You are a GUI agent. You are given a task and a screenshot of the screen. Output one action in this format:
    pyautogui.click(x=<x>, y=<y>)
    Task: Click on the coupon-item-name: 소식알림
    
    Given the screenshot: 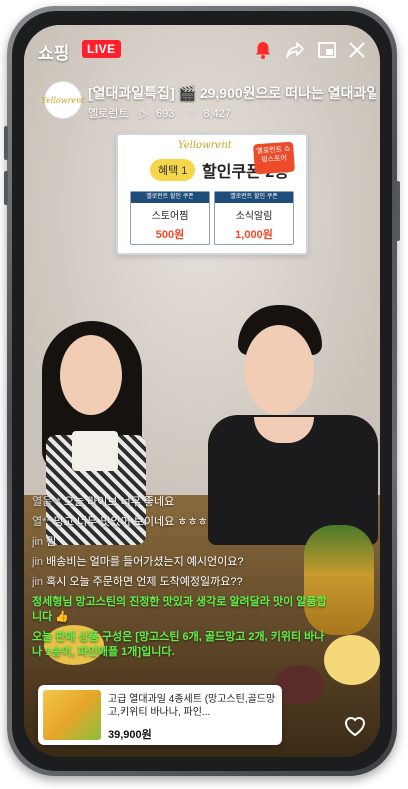 What is the action you would take?
    pyautogui.click(x=254, y=216)
    